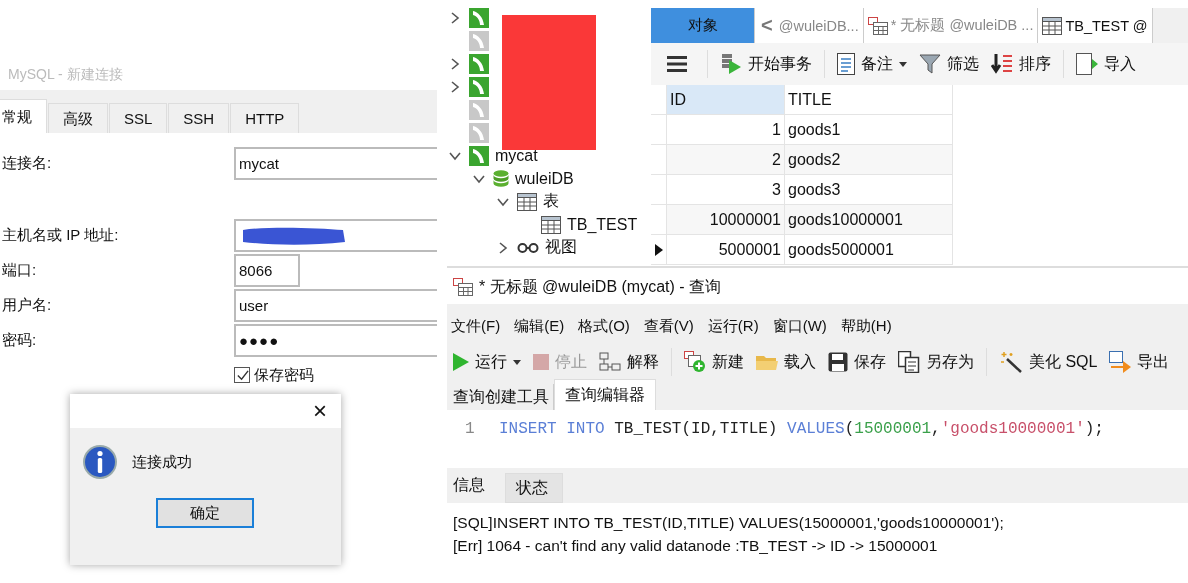 The height and width of the screenshot is (583, 1188). I want to click on line-number: 1, so click(470, 429).